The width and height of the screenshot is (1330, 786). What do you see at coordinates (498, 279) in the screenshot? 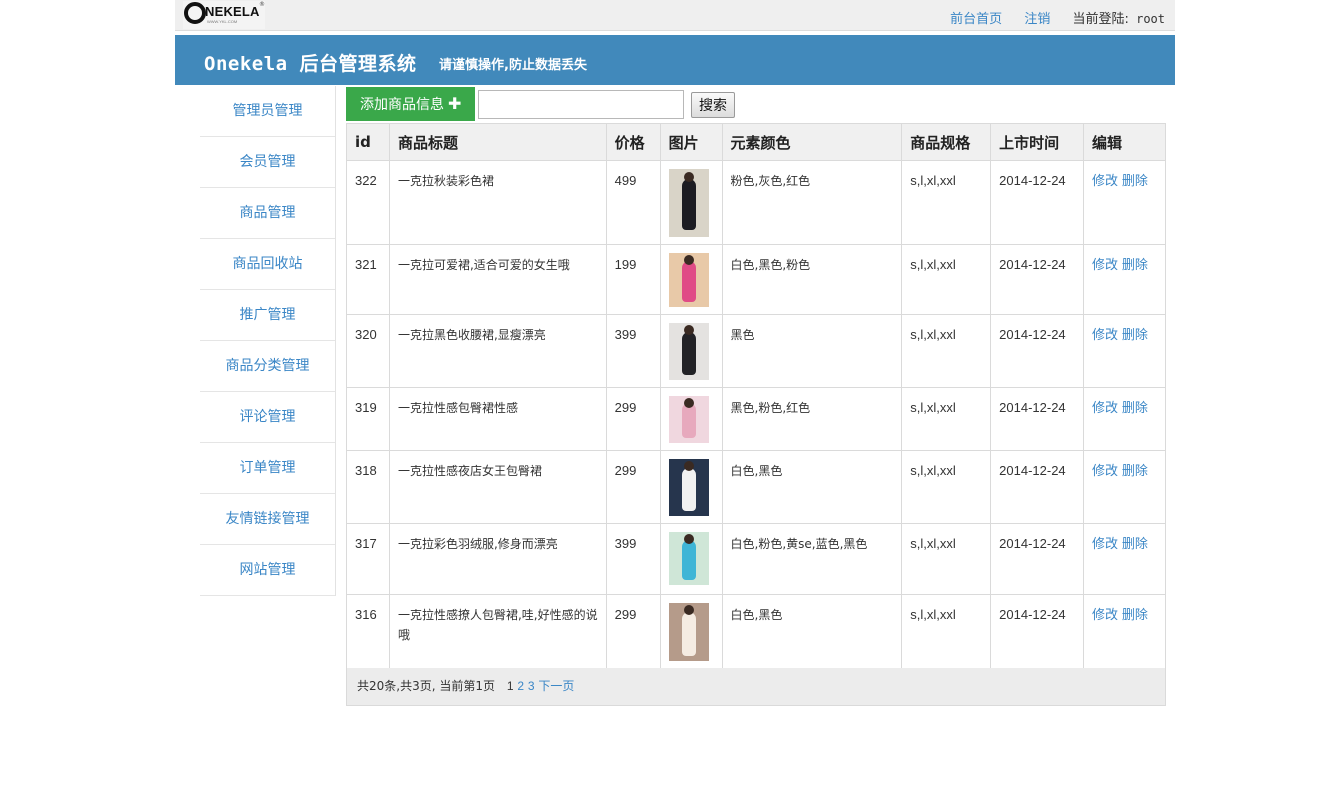
I see `cell-title: 一克拉可爱裙,适合可爱的女生哦` at bounding box center [498, 279].